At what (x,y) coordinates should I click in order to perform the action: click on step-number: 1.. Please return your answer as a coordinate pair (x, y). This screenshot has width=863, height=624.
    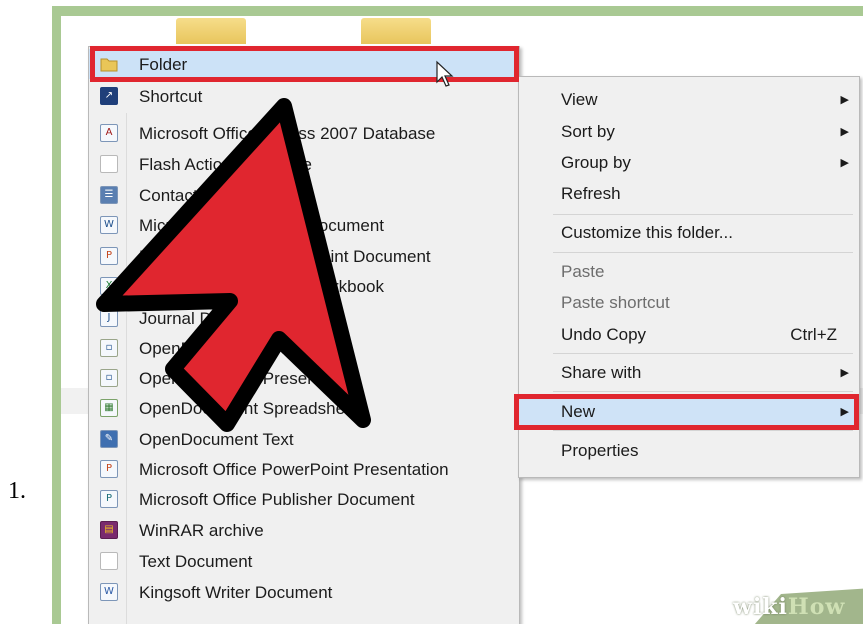
    Looking at the image, I should click on (17, 491).